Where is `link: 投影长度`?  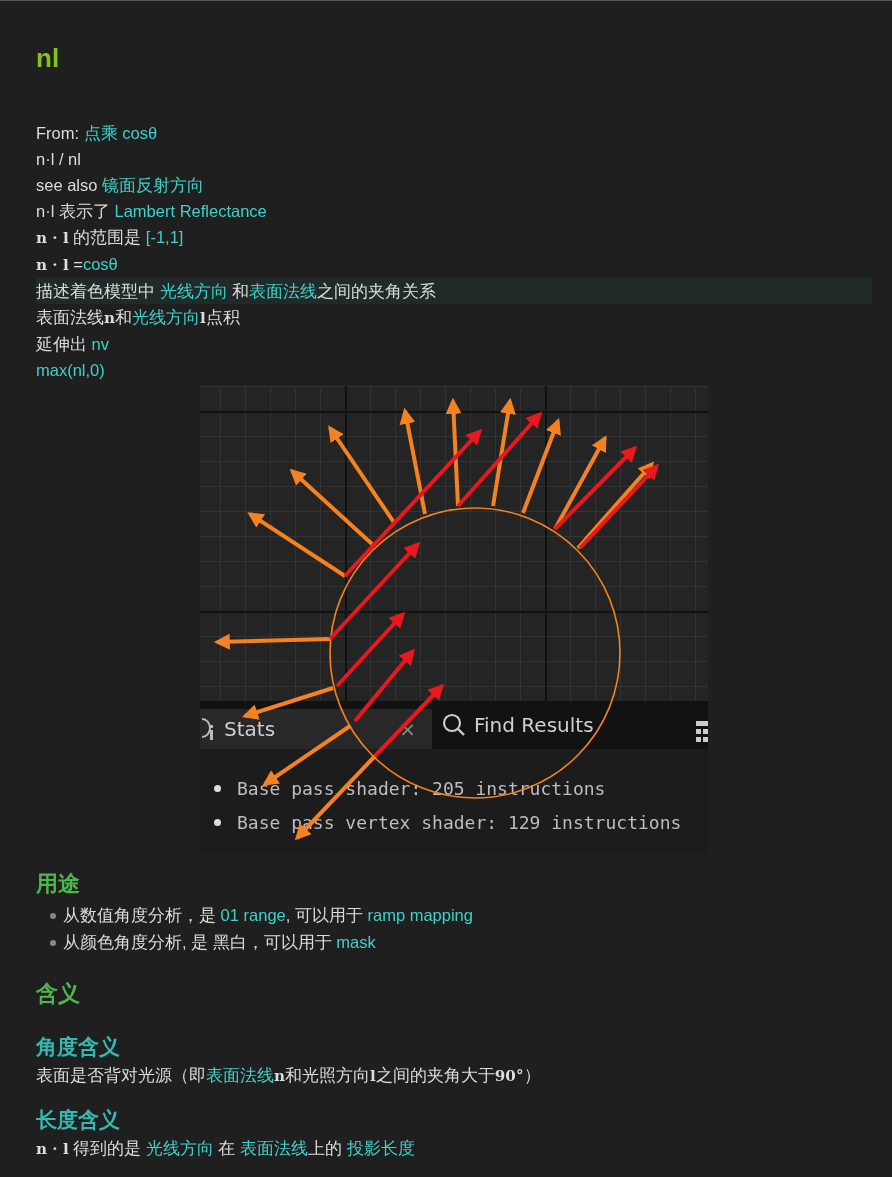
link: 投影长度 is located at coordinates (380, 1148).